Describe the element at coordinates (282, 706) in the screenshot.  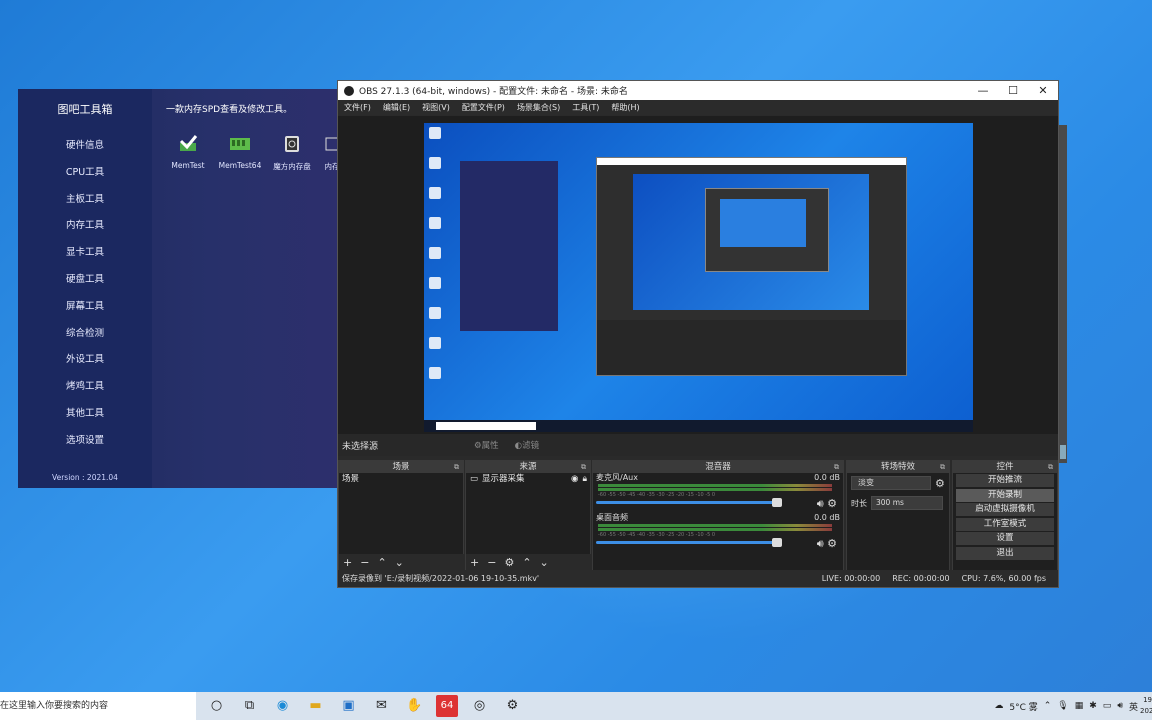
I see `edge-icon: ◉` at that location.